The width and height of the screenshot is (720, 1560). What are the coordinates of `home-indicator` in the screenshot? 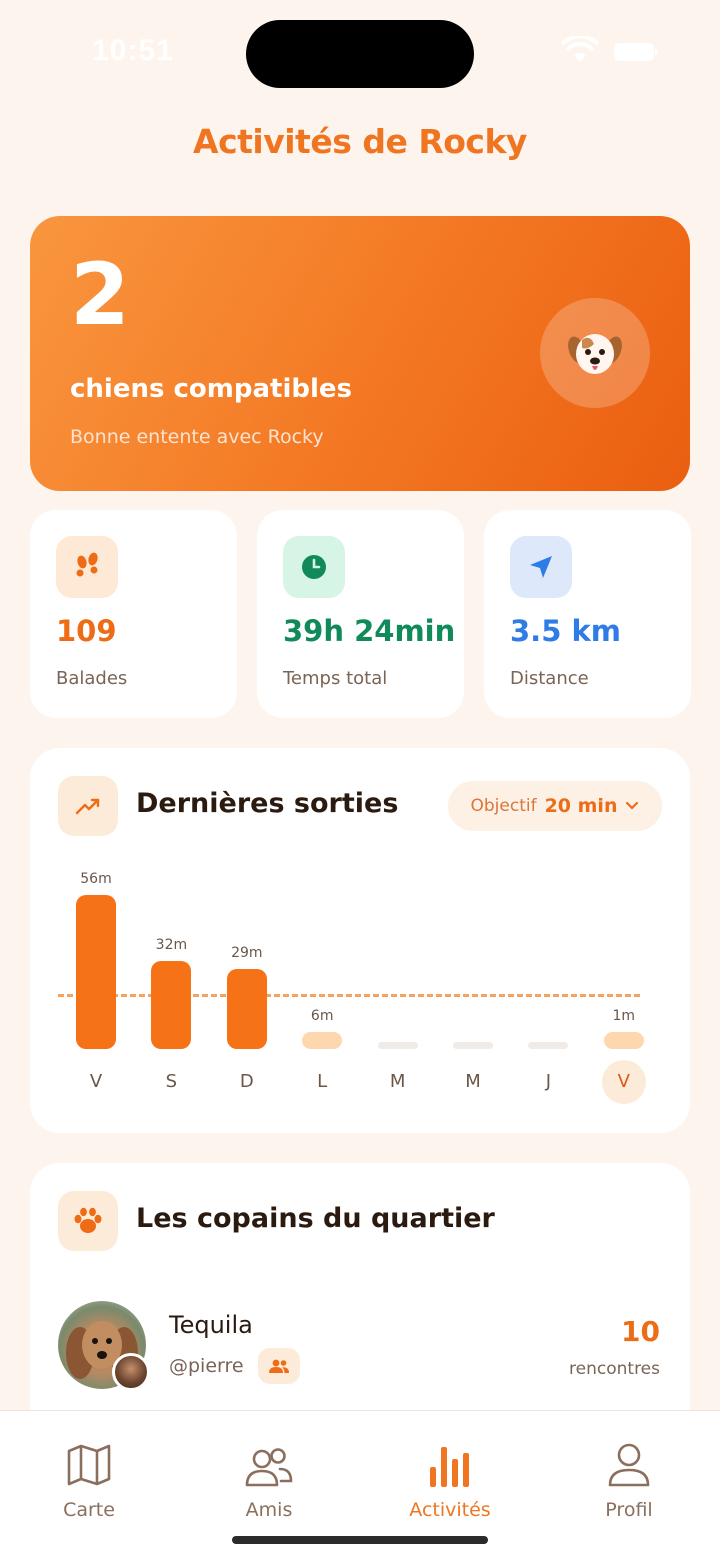 It's located at (360, 1540).